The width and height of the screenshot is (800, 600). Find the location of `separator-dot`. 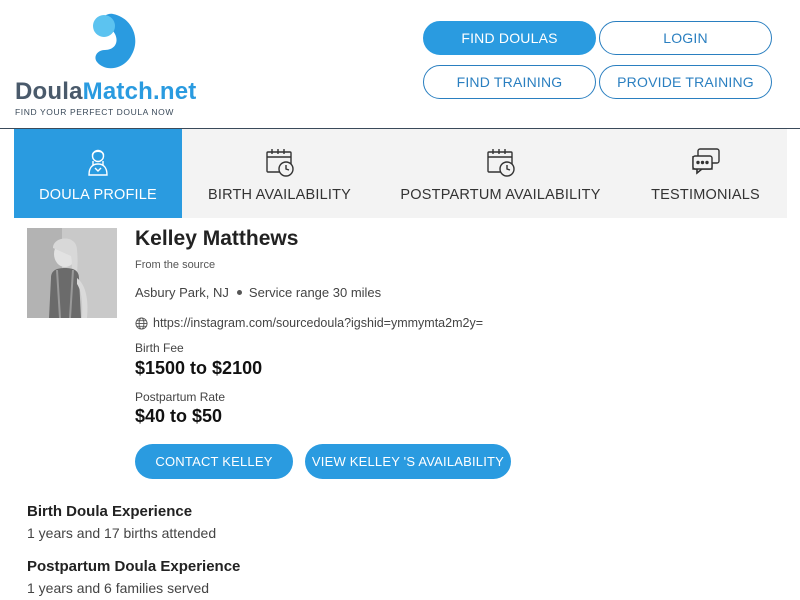

separator-dot is located at coordinates (239, 292).